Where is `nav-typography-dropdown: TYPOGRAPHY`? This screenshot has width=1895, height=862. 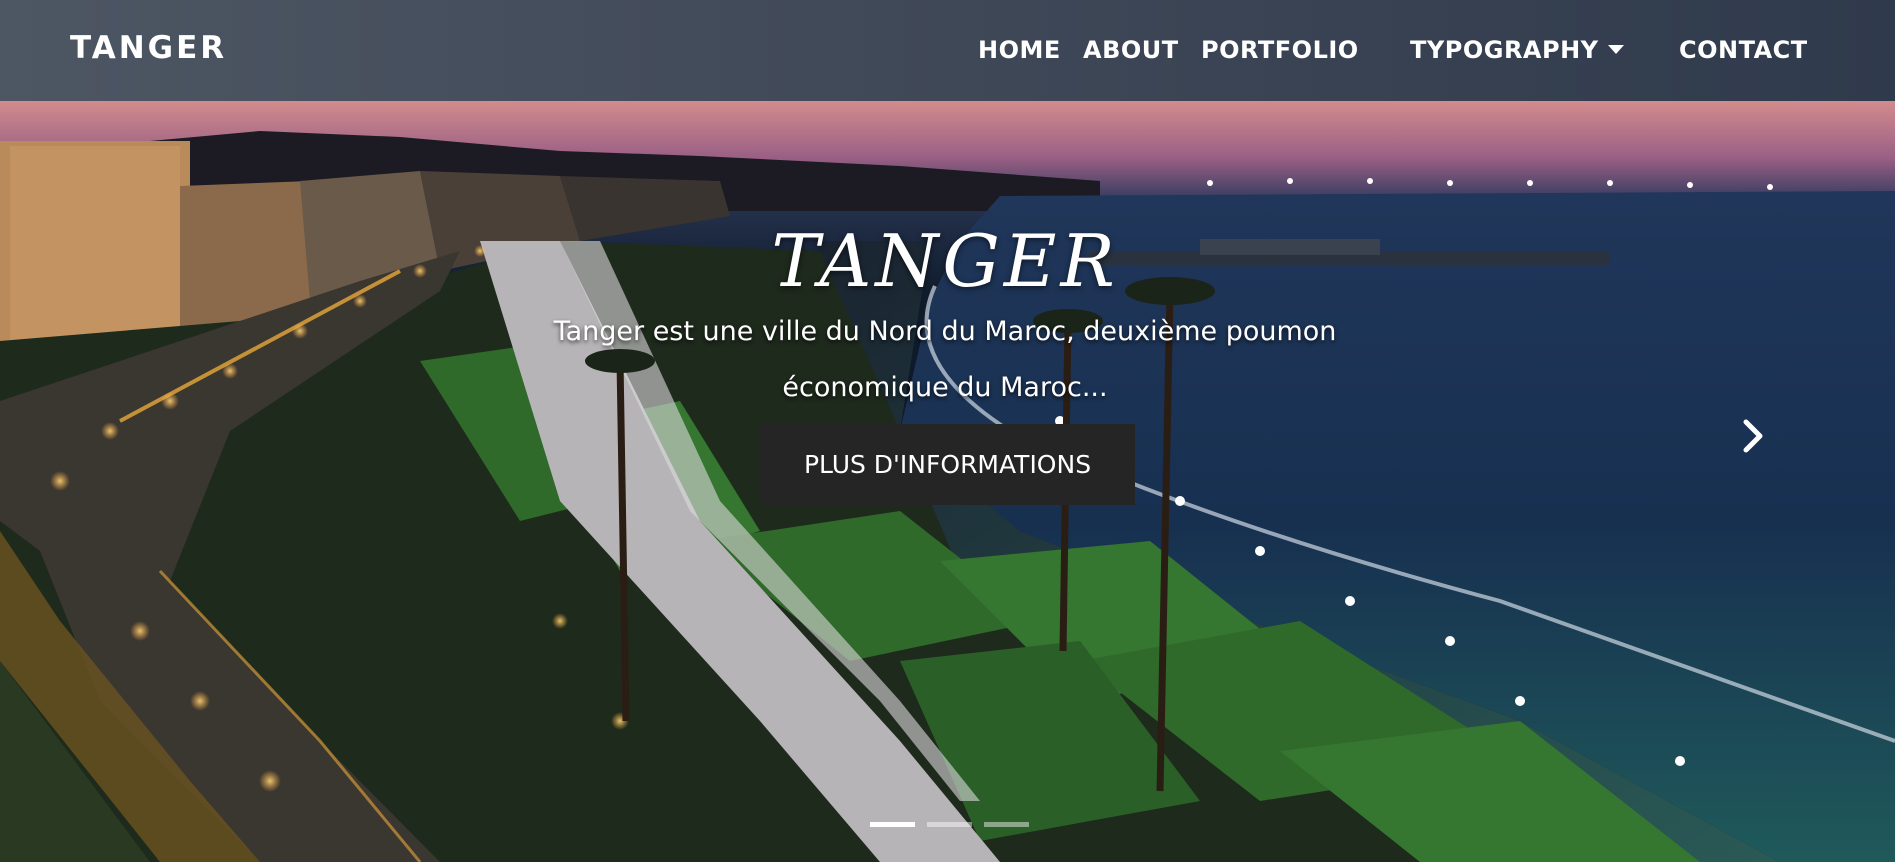 nav-typography-dropdown: TYPOGRAPHY is located at coordinates (1517, 50).